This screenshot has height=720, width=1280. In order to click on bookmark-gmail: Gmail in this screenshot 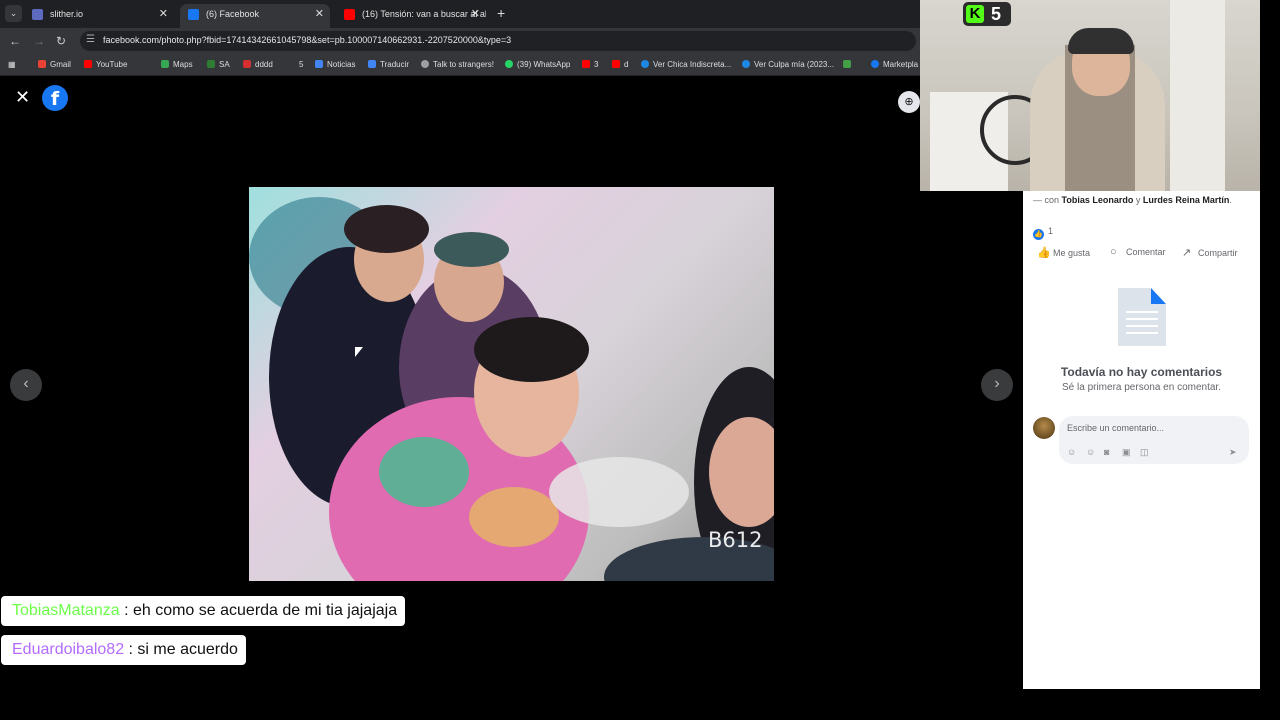, I will do `click(54, 64)`.